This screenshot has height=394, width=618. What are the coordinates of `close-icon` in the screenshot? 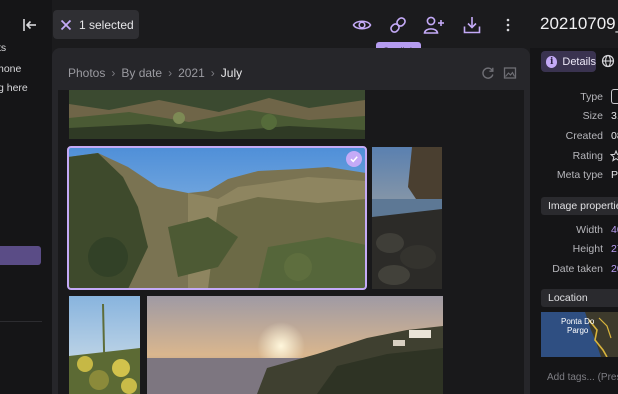 It's located at (66, 24).